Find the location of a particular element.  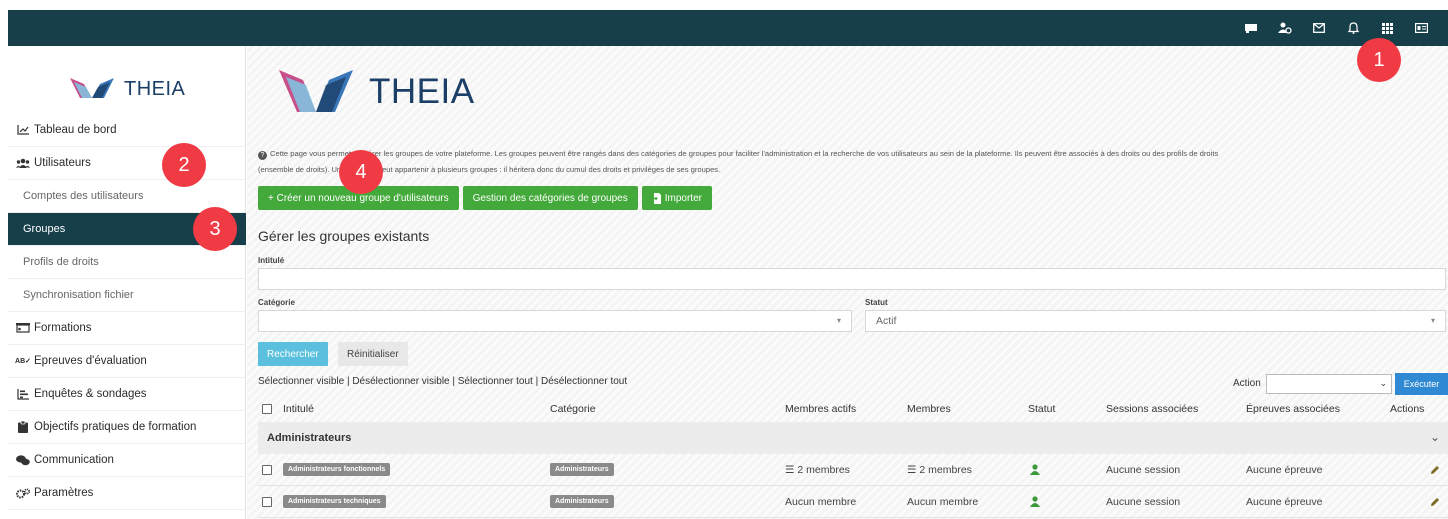

row-name-cell: Administrateurs techniques is located at coordinates (334, 501).